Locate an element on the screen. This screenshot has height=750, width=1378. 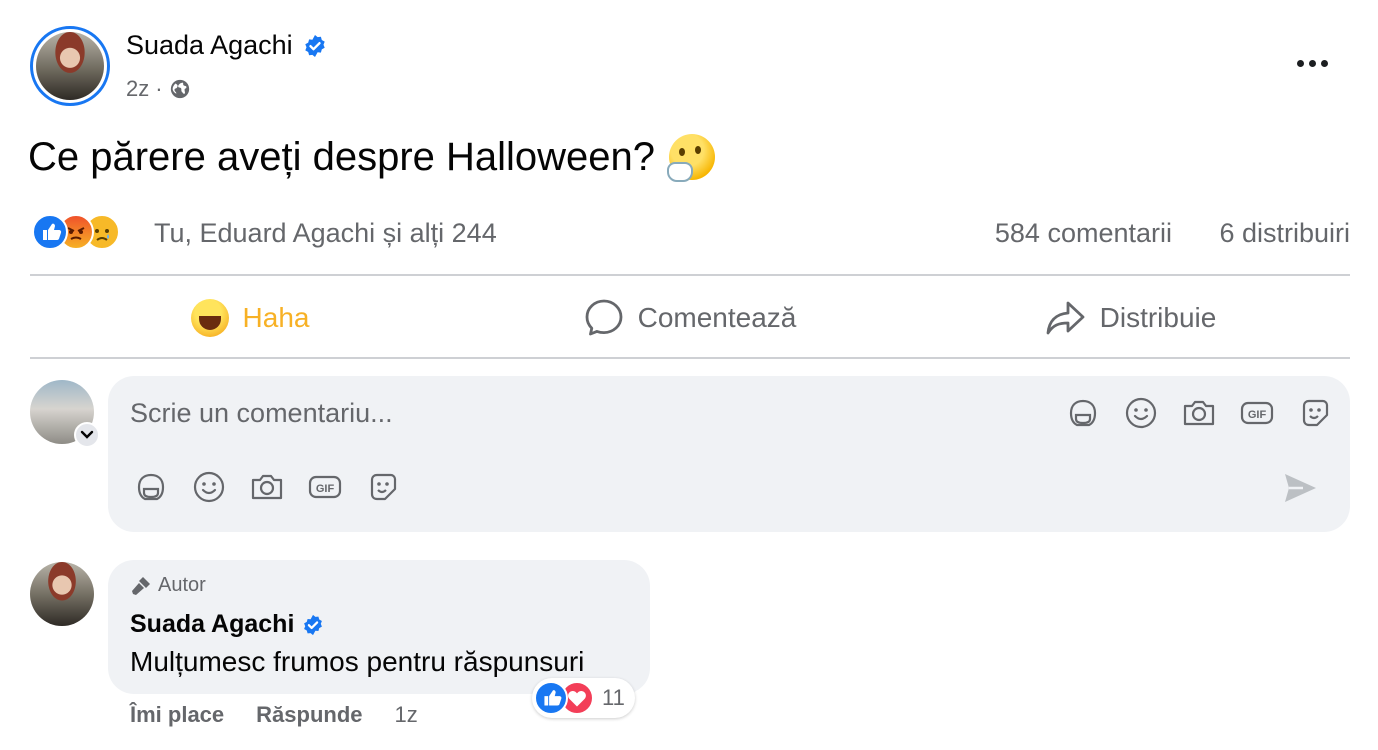
reaction-icons is located at coordinates (76, 232).